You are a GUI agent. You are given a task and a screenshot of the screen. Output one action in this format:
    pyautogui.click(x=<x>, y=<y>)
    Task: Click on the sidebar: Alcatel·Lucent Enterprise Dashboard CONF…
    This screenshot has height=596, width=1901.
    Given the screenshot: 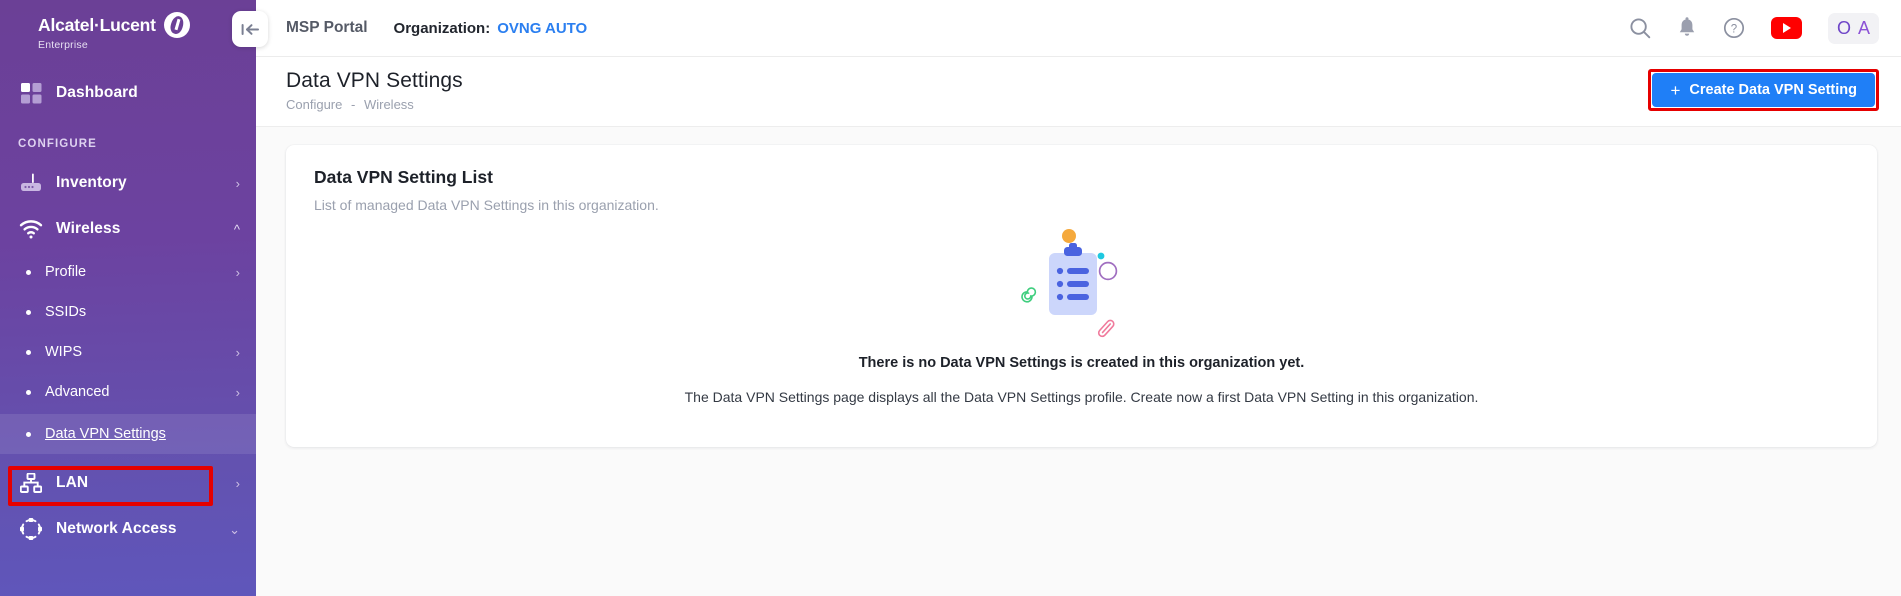 What is the action you would take?
    pyautogui.click(x=128, y=298)
    